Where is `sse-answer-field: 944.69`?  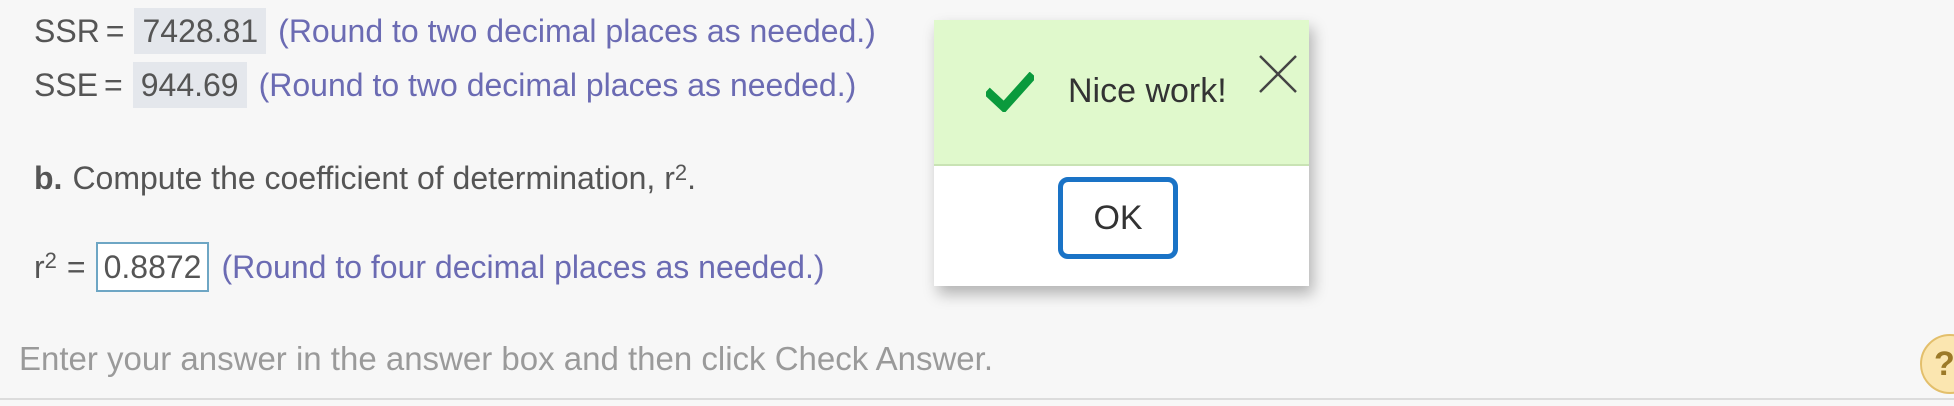
sse-answer-field: 944.69 is located at coordinates (189, 85).